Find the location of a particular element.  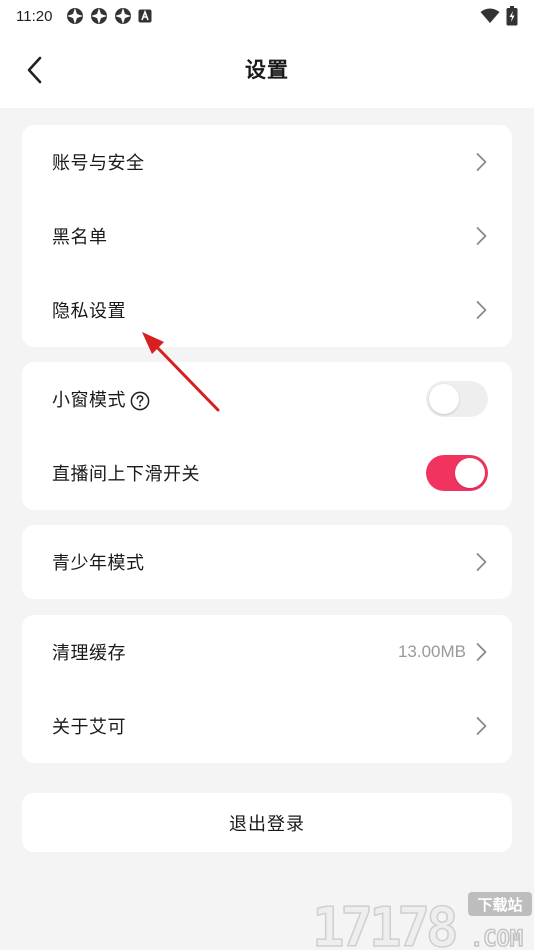

watermark-logo: 17178 下载站 .COM is located at coordinates (421, 921).